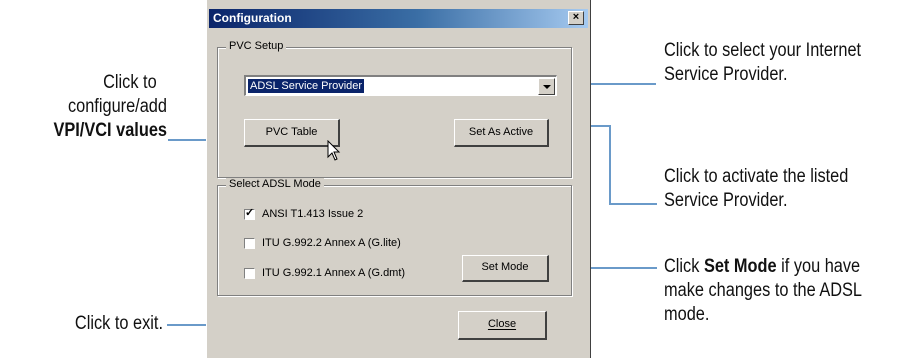  I want to click on adsl-mode-legend: Select ADSL Mode, so click(275, 184).